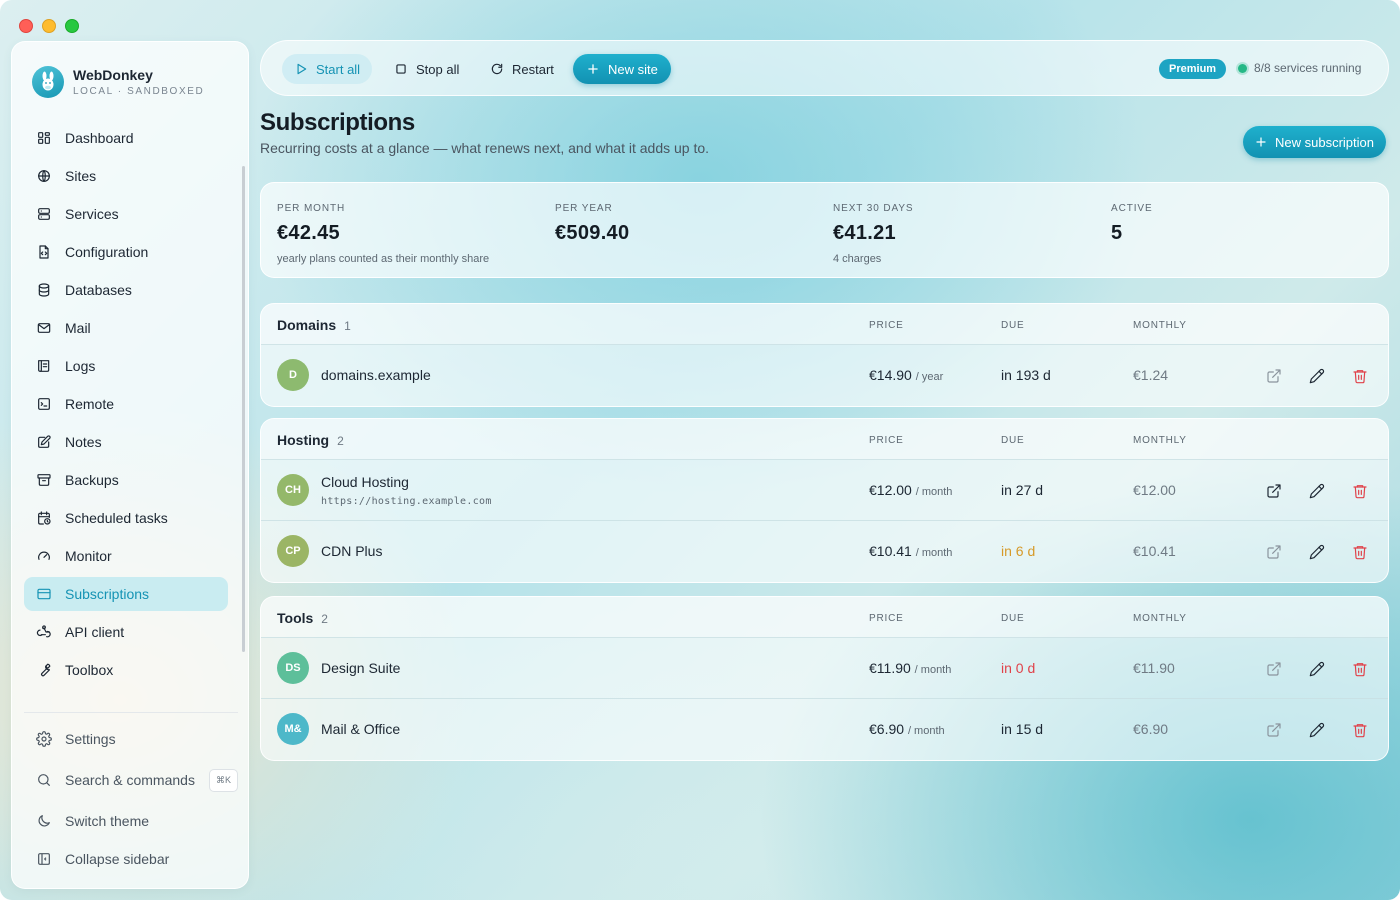 The width and height of the screenshot is (1400, 900). Describe the element at coordinates (327, 69) in the screenshot. I see `start-all-button: Start all` at that location.